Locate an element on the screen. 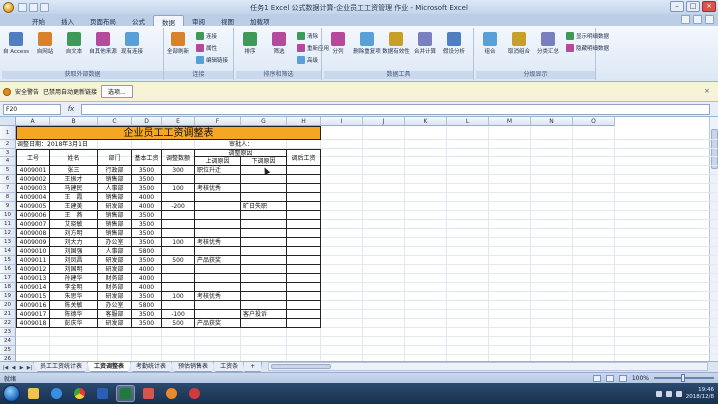  cell-name: 刘大力 is located at coordinates (74, 242).